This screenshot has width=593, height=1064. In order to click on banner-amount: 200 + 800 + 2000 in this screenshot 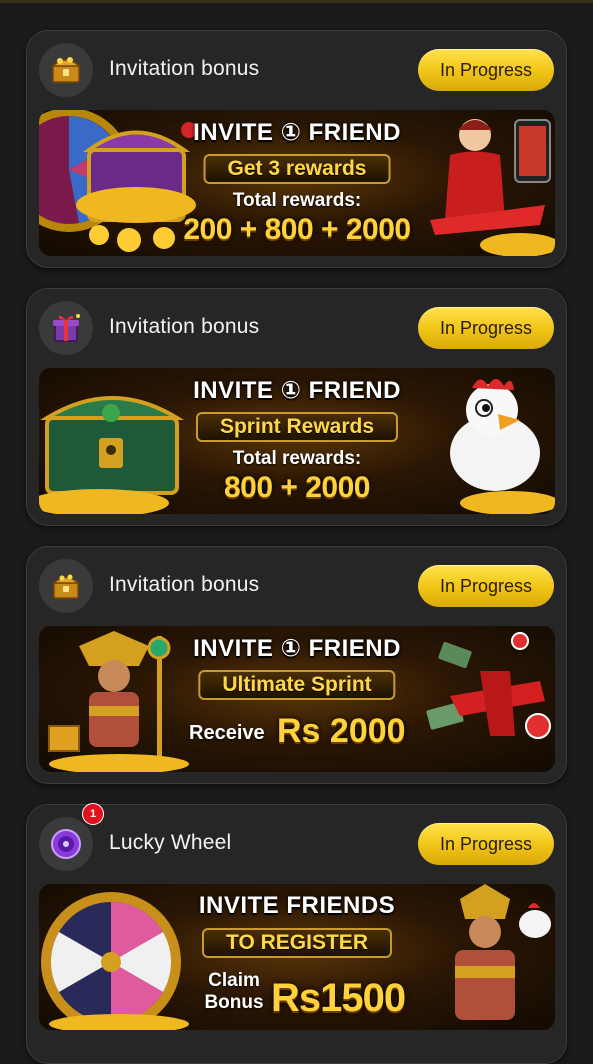, I will do `click(297, 229)`.